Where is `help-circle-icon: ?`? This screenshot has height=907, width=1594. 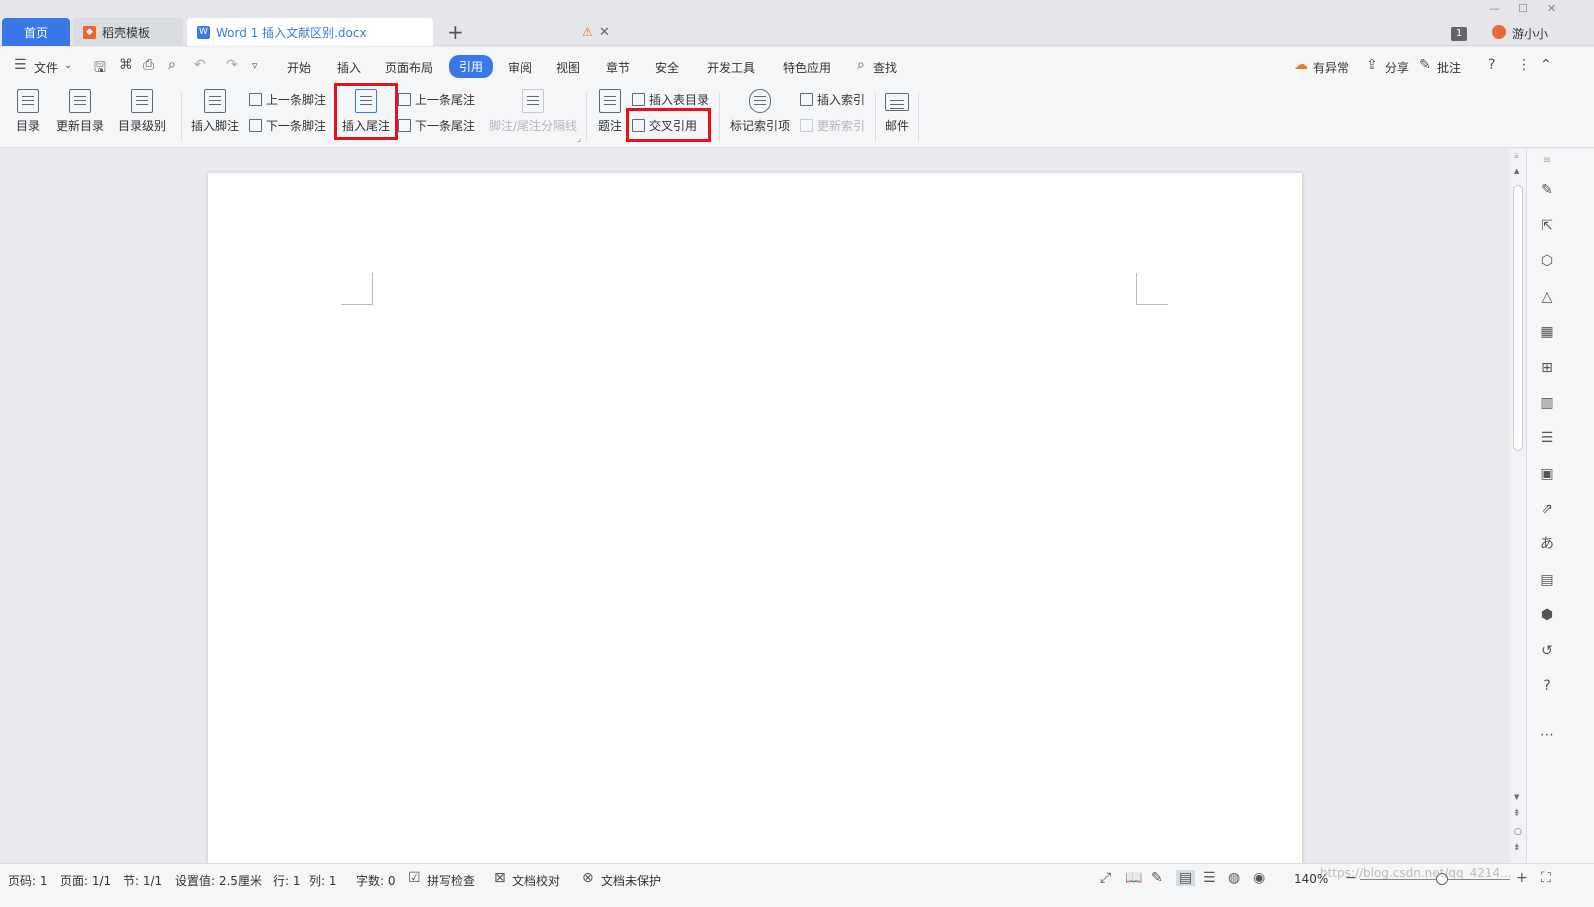 help-circle-icon: ? is located at coordinates (1547, 686).